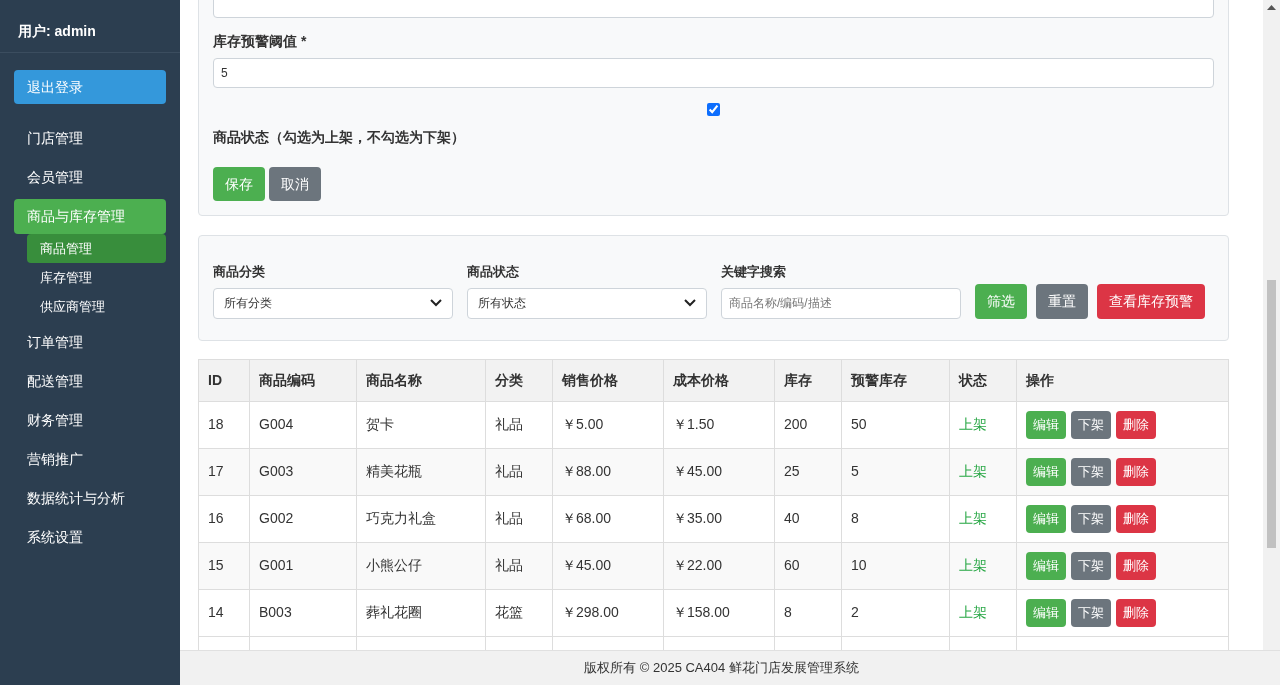 The width and height of the screenshot is (1280, 685). What do you see at coordinates (276, 518) in the screenshot?
I see `table-cell-text: G002` at bounding box center [276, 518].